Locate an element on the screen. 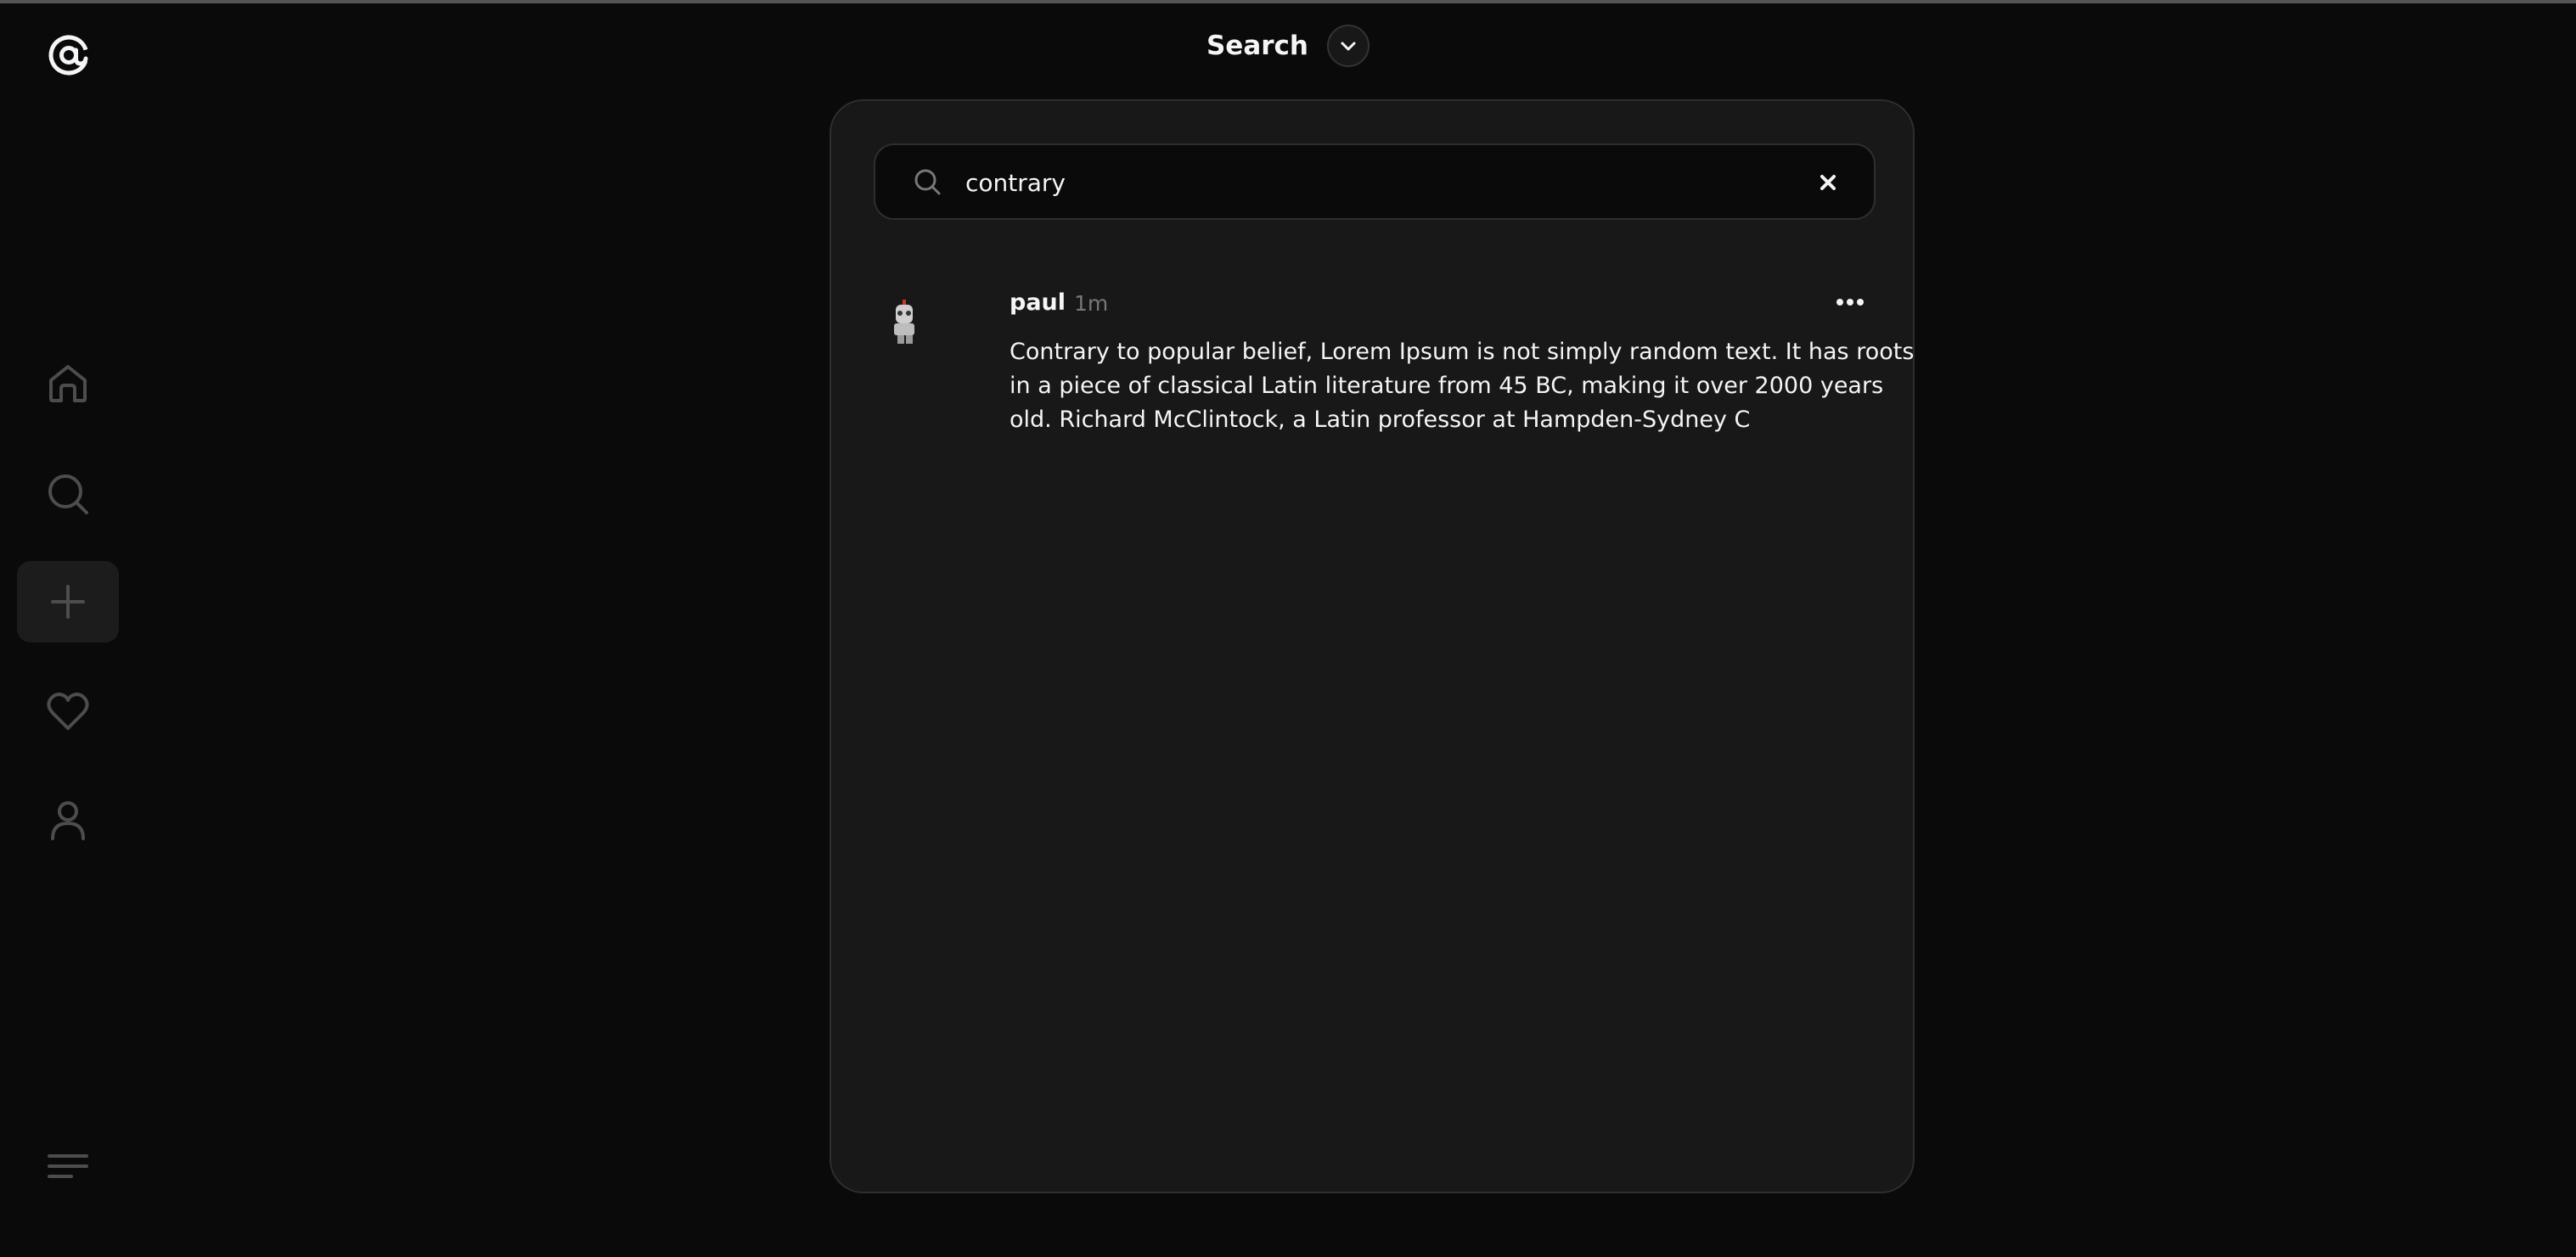  home-icon is located at coordinates (68, 383).